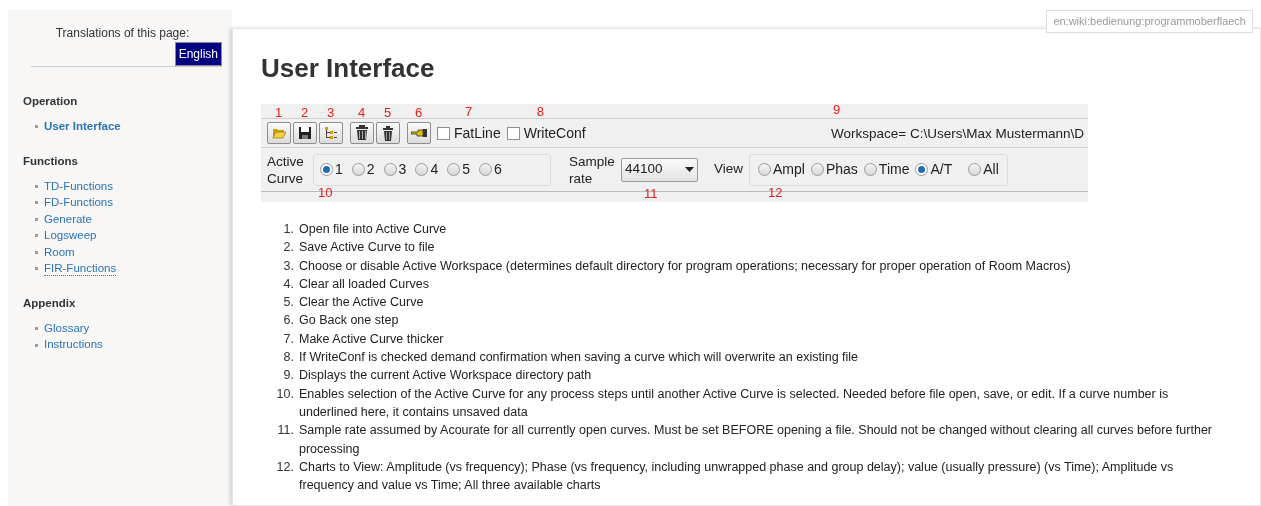 The height and width of the screenshot is (506, 1261). What do you see at coordinates (775, 192) in the screenshot?
I see `callout-number: 12` at bounding box center [775, 192].